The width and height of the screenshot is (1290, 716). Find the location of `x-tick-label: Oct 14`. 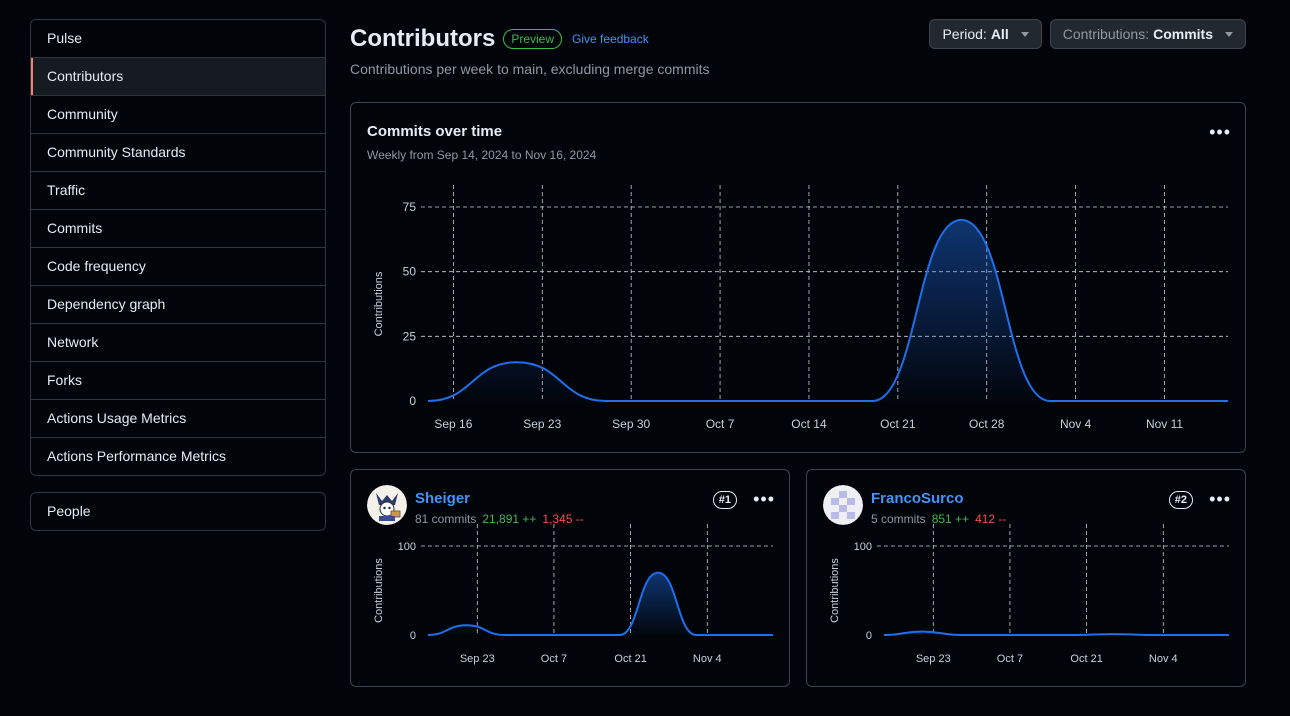

x-tick-label: Oct 14 is located at coordinates (809, 424).